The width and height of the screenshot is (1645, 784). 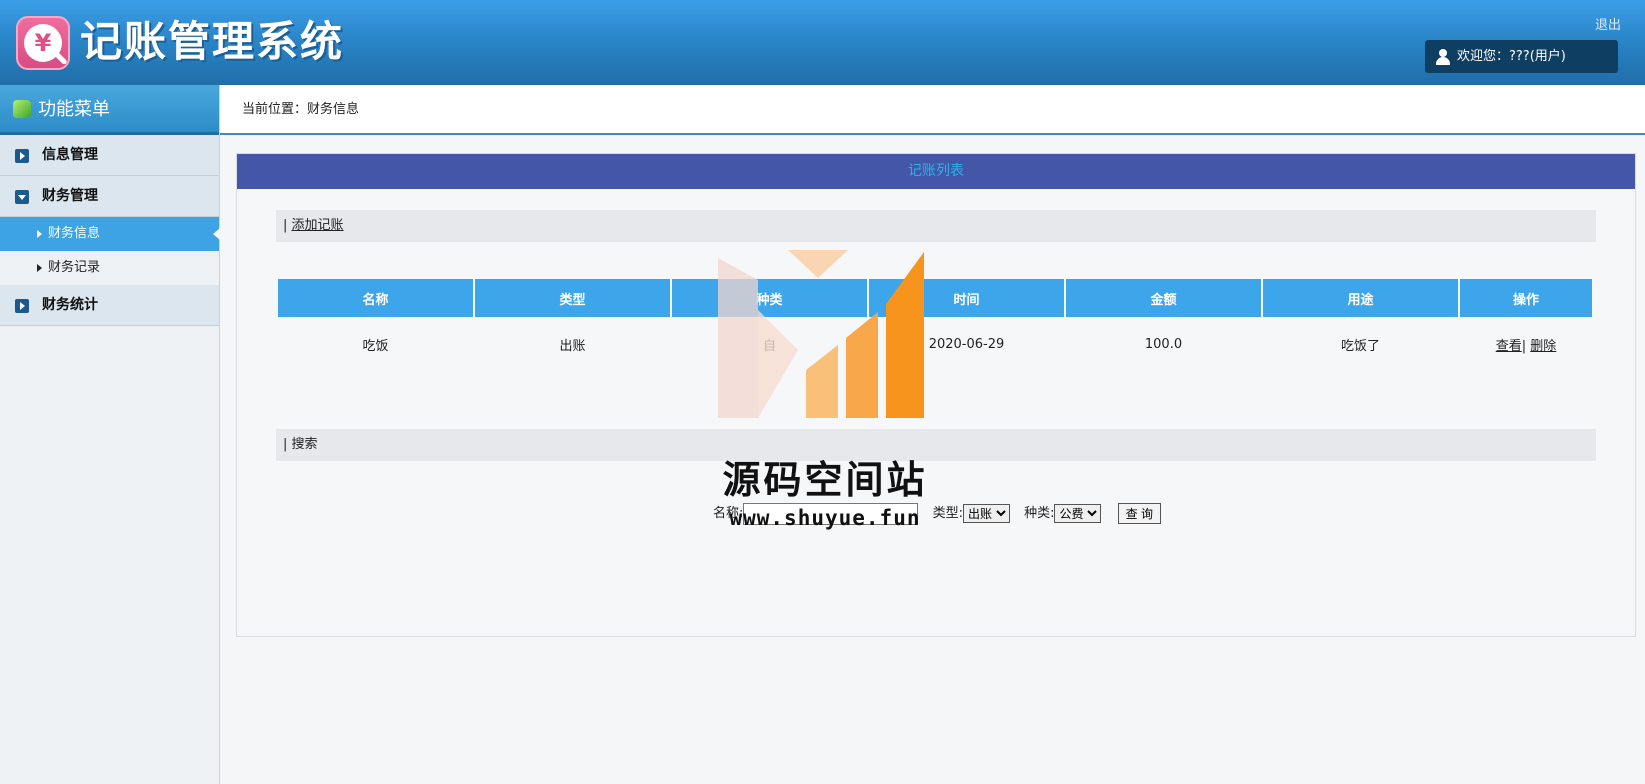 What do you see at coordinates (70, 155) in the screenshot?
I see `sidebar-group-label: 信息管理` at bounding box center [70, 155].